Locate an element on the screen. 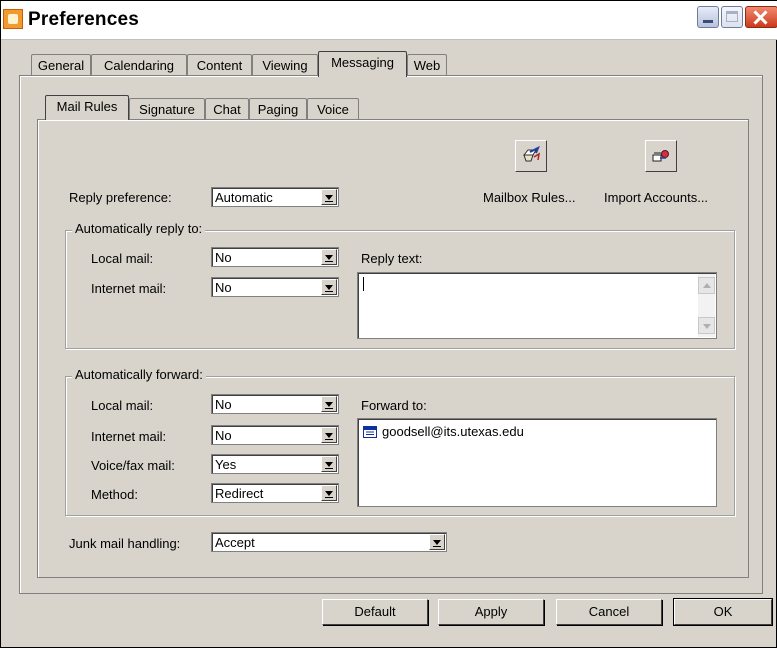  method-label: Method: is located at coordinates (114, 494).